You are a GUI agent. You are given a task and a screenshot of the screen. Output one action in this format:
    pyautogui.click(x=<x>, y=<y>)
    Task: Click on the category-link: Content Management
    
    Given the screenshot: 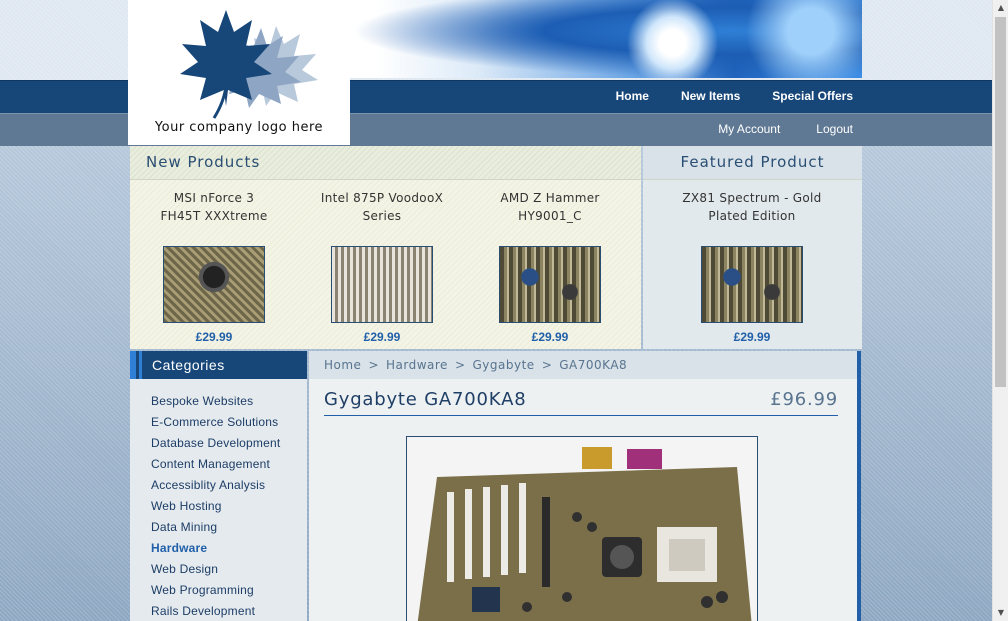 What is the action you would take?
    pyautogui.click(x=229, y=464)
    